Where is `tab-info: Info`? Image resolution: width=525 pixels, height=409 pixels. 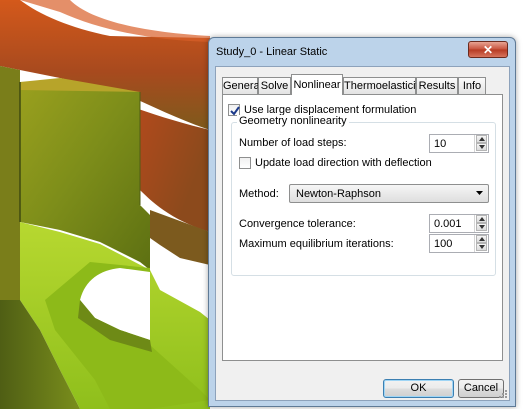
tab-info: Info is located at coordinates (472, 85).